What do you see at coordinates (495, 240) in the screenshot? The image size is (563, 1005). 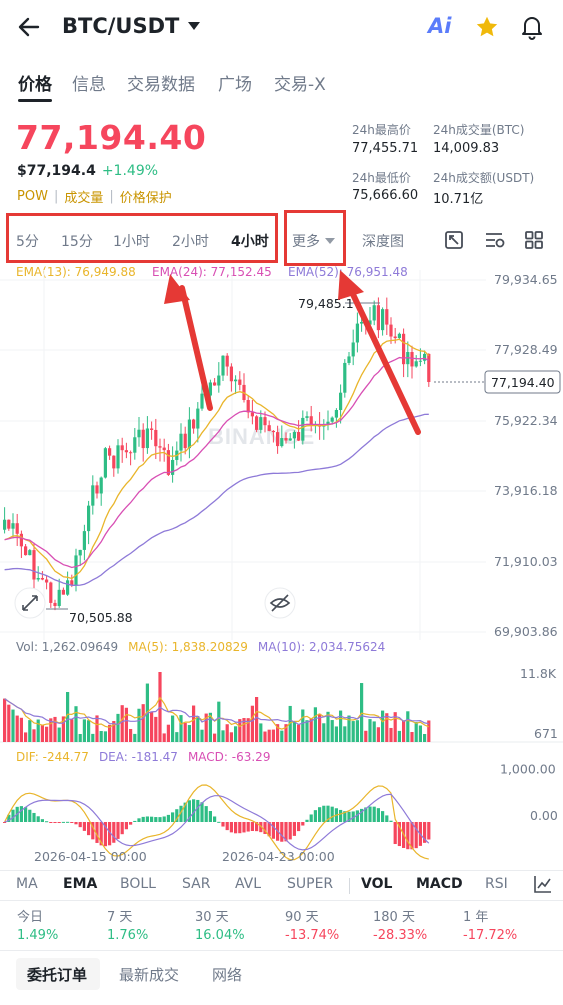 I see `indicator-settings-icon` at bounding box center [495, 240].